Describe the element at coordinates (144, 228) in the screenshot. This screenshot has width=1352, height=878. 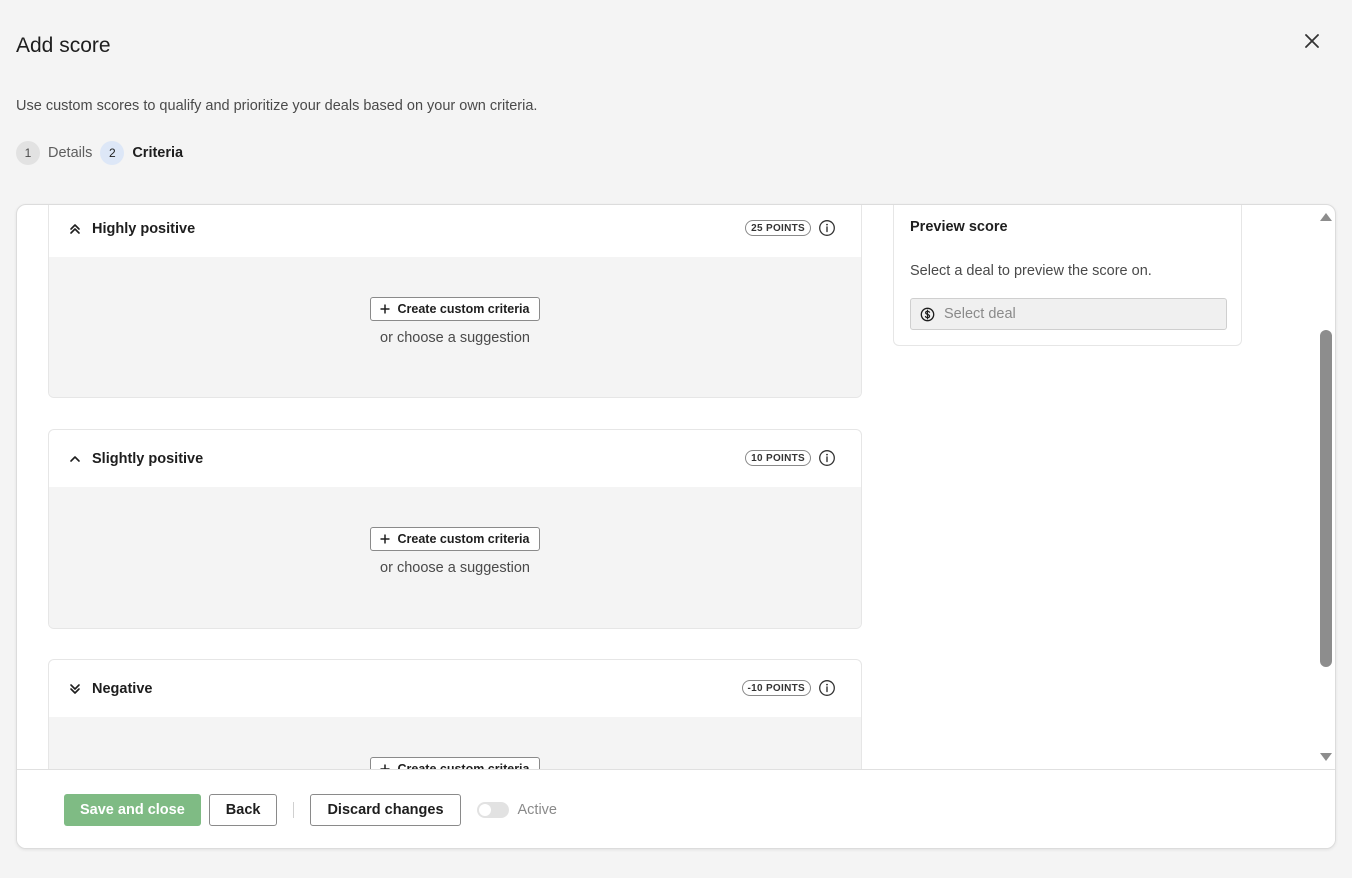
I see `card-title: Highly positive` at that location.